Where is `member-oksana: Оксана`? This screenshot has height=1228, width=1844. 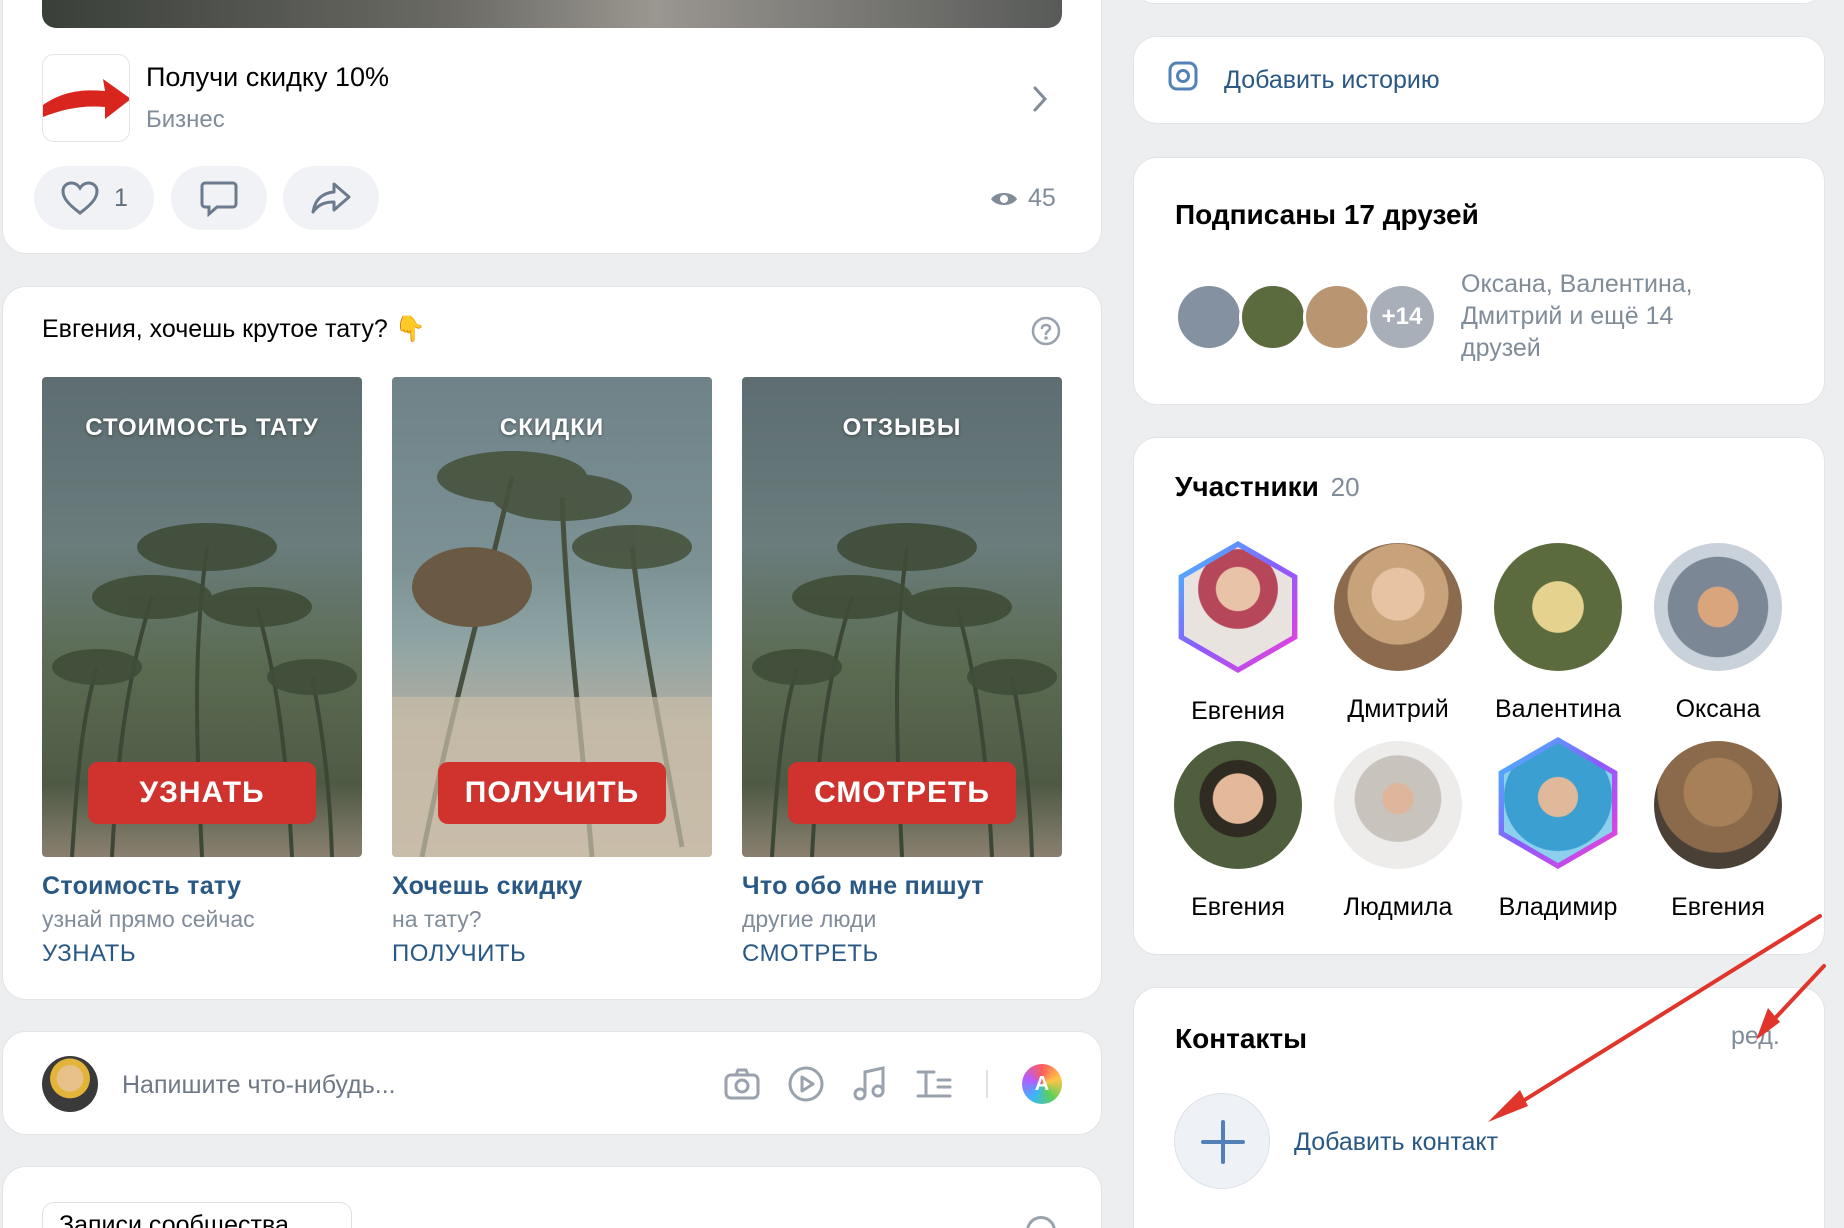
member-oksana: Оксана is located at coordinates (1718, 633).